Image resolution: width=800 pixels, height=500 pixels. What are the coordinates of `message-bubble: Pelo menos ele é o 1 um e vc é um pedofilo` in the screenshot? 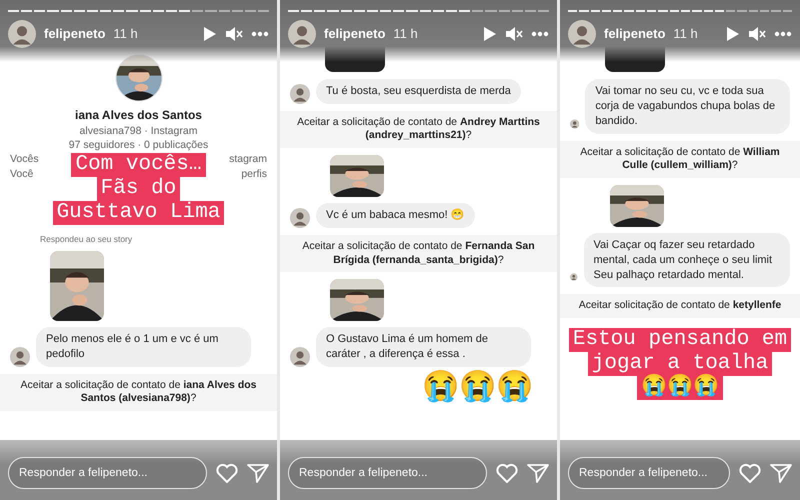 It's located at (143, 346).